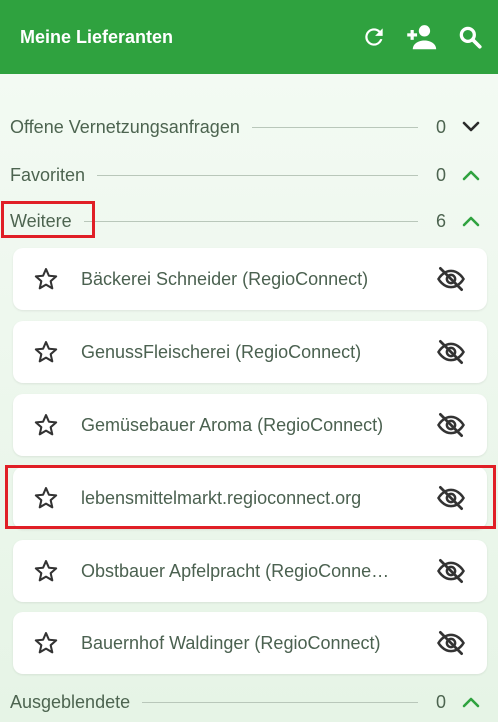 Image resolution: width=498 pixels, height=722 pixels. I want to click on section-label: Ausgeblendete, so click(70, 701).